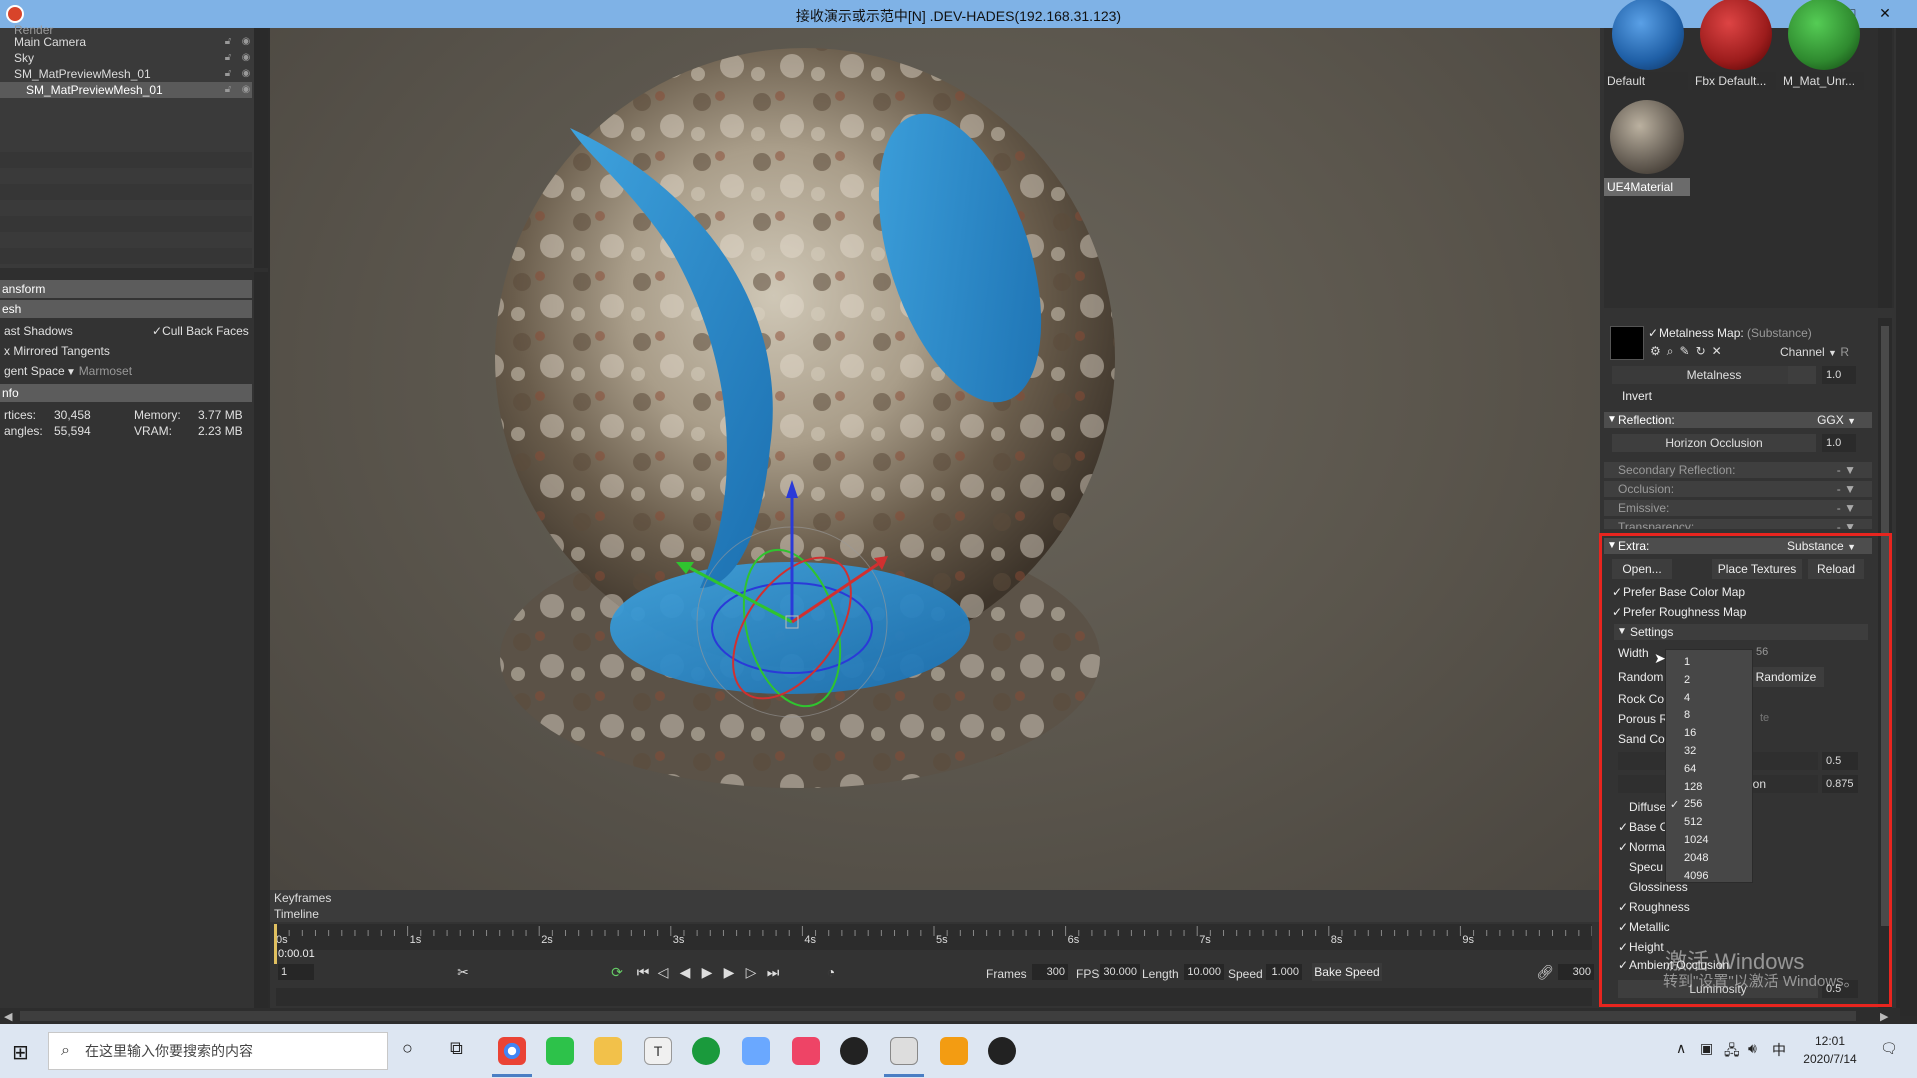 The width and height of the screenshot is (1917, 1078). What do you see at coordinates (1658, 351) in the screenshot?
I see `gear-icon: ⚙` at bounding box center [1658, 351].